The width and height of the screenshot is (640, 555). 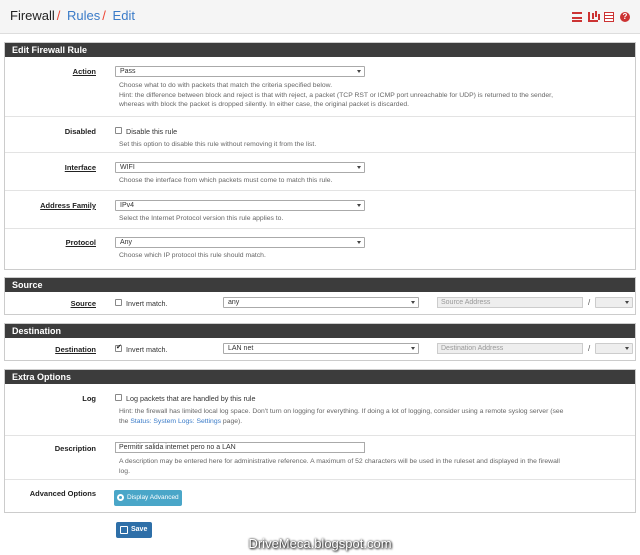 What do you see at coordinates (125, 421) in the screenshot?
I see `log-help-text: the` at bounding box center [125, 421].